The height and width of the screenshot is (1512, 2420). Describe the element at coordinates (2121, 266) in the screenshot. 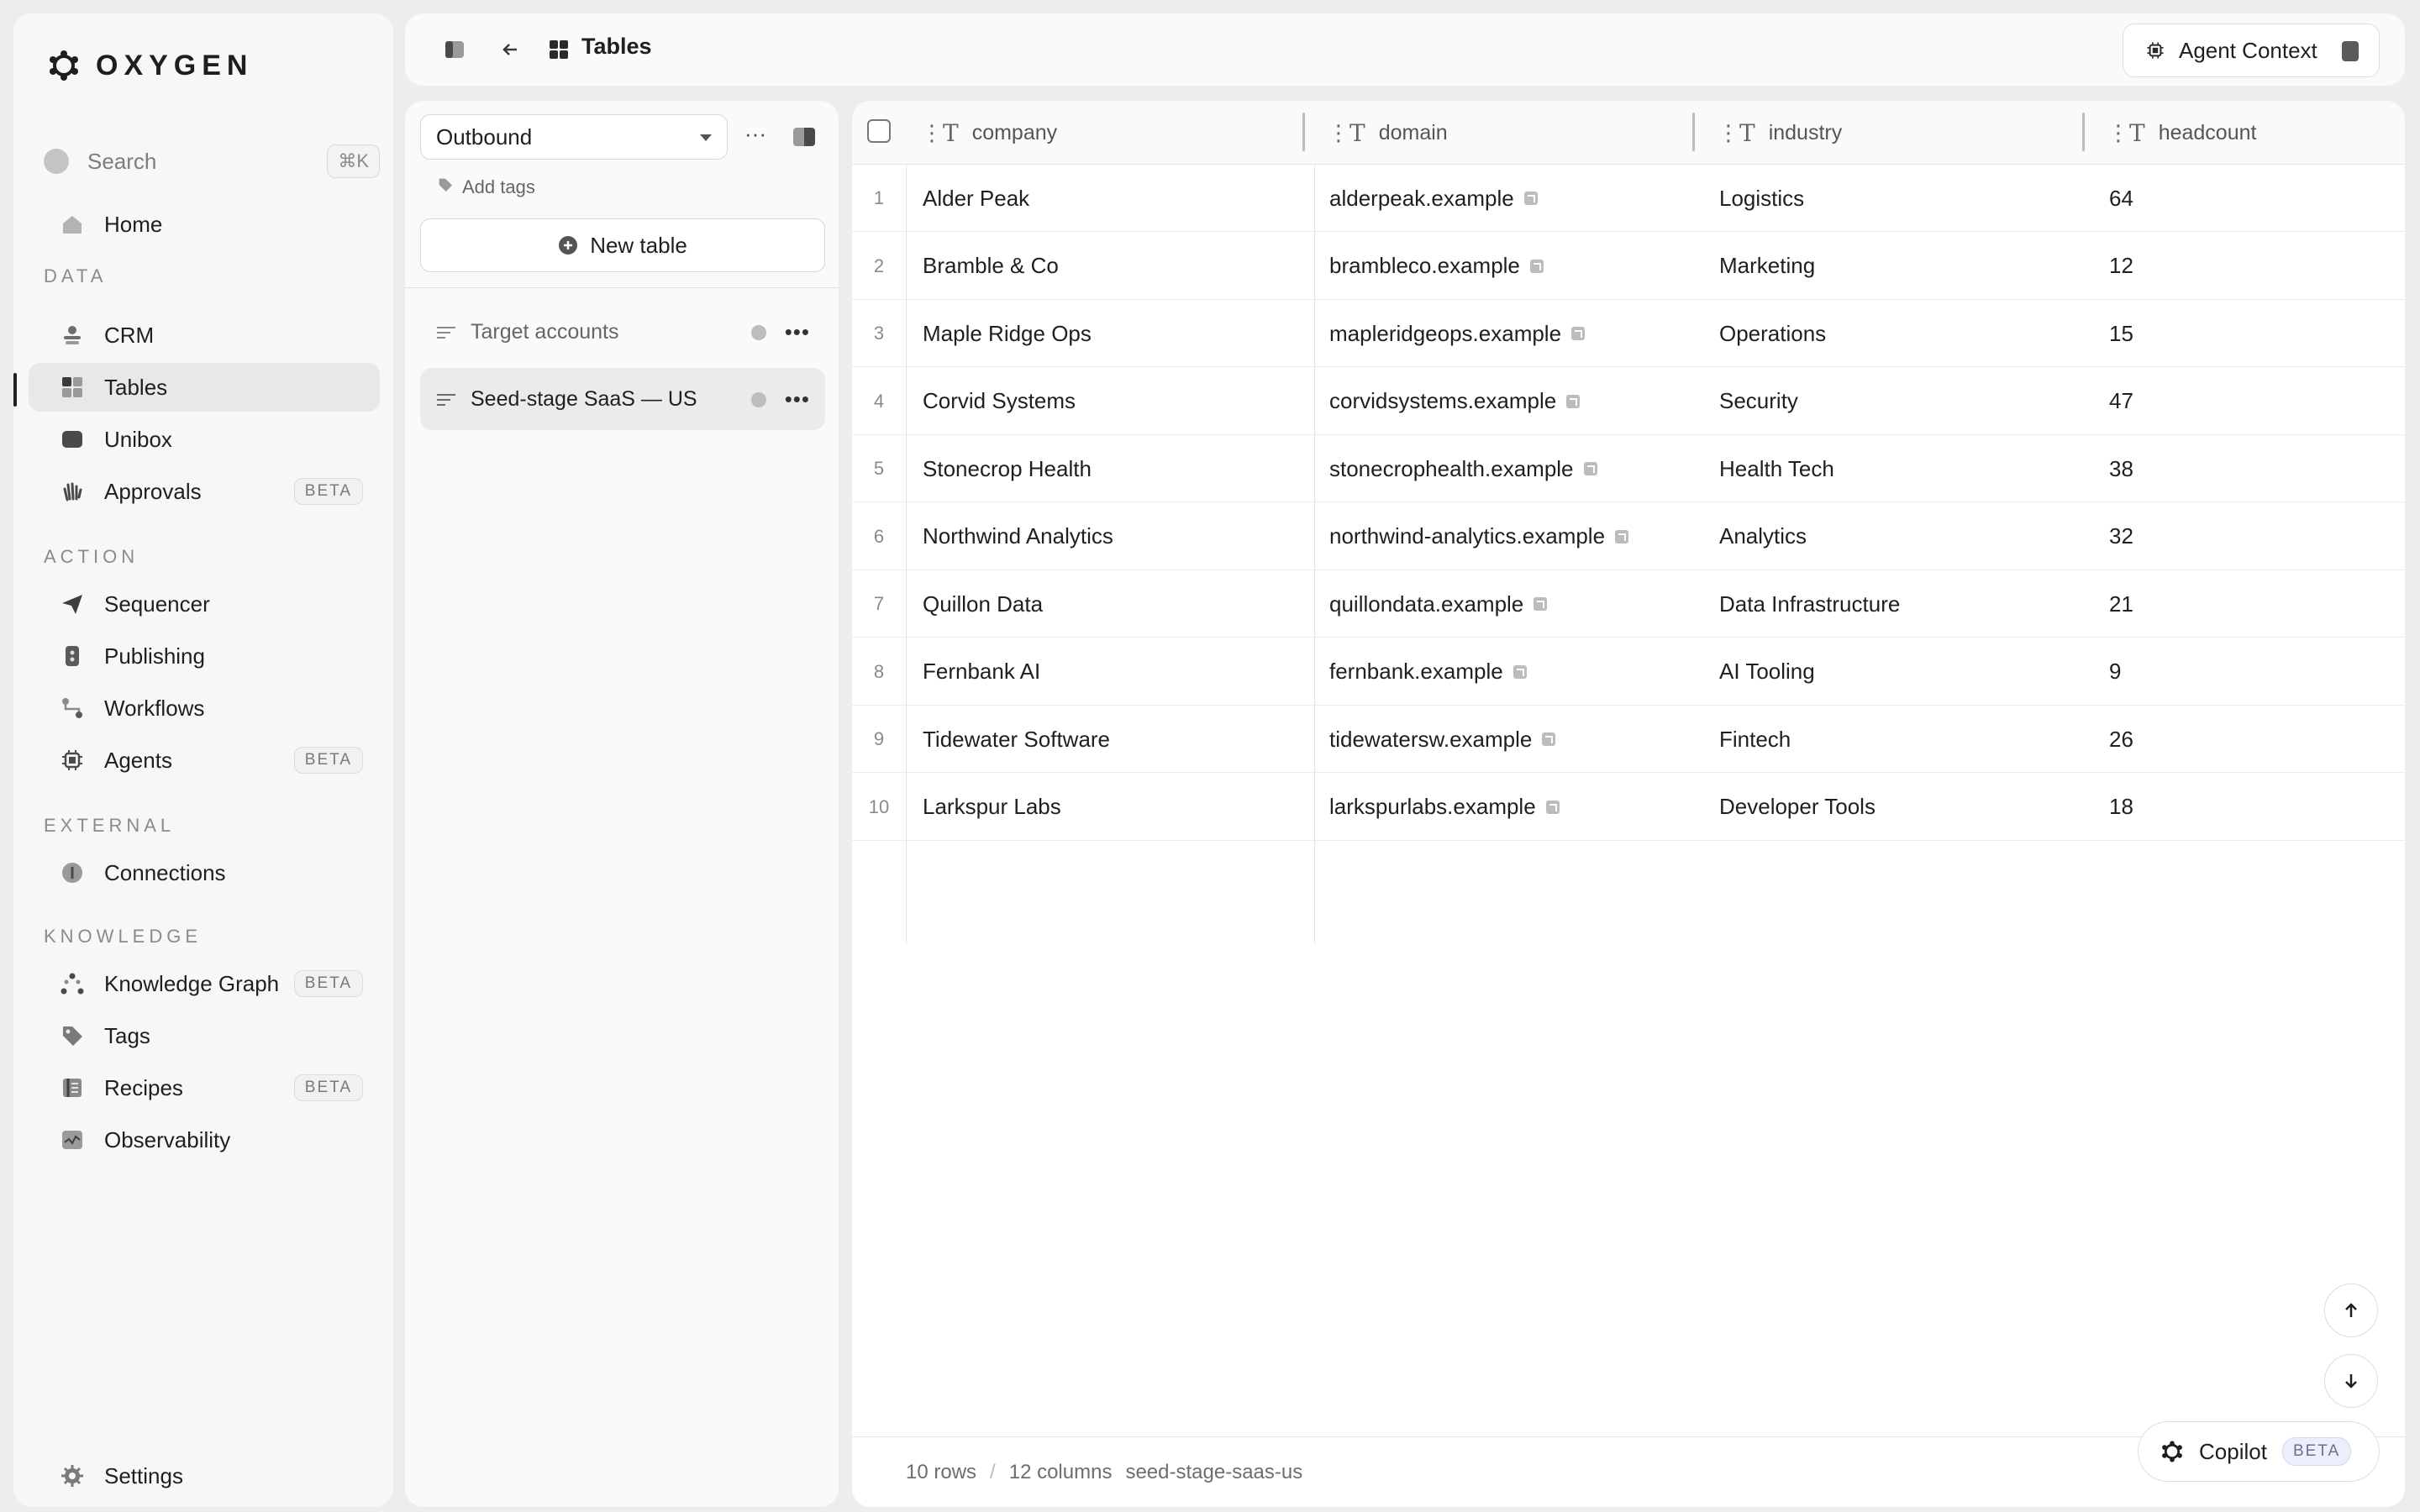

I see `cell-headcount: 12` at that location.